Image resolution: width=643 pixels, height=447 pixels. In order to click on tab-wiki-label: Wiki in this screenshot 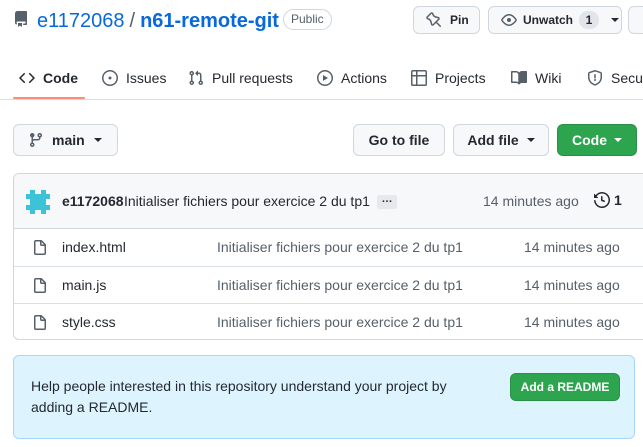, I will do `click(548, 78)`.